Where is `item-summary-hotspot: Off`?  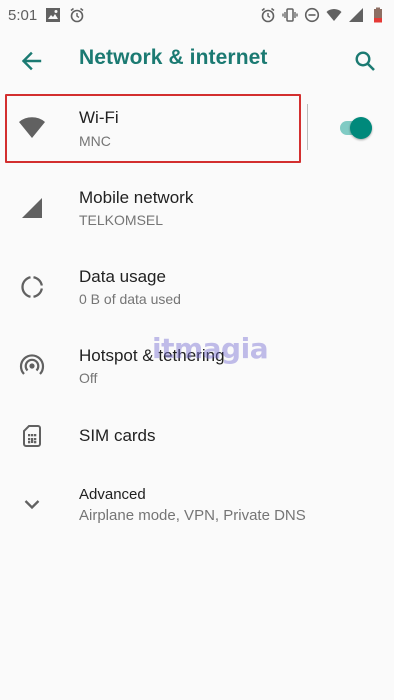
item-summary-hotspot: Off is located at coordinates (88, 378).